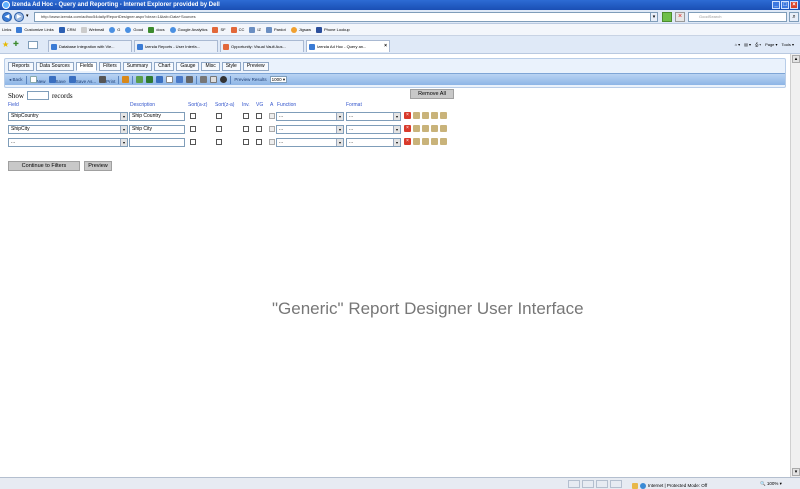 The height and width of the screenshot is (489, 800). I want to click on close-icon: ×, so click(794, 5).